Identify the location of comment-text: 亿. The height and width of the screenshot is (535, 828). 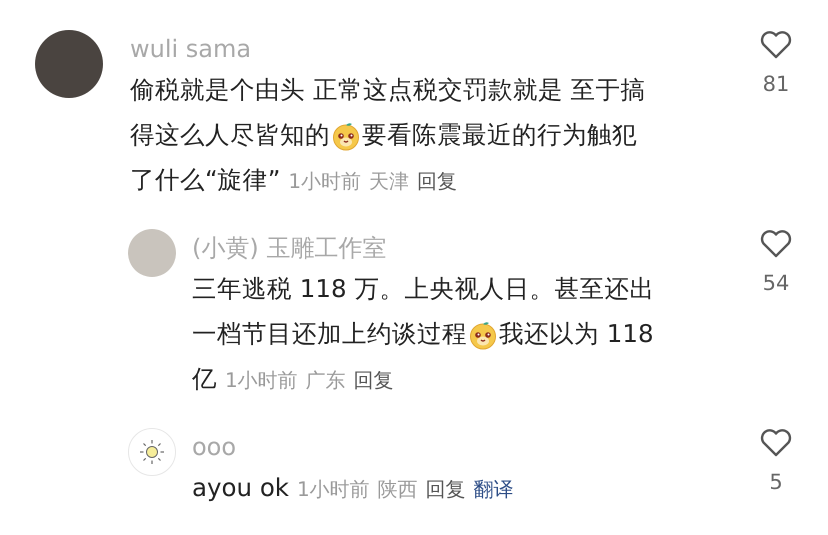
(204, 379).